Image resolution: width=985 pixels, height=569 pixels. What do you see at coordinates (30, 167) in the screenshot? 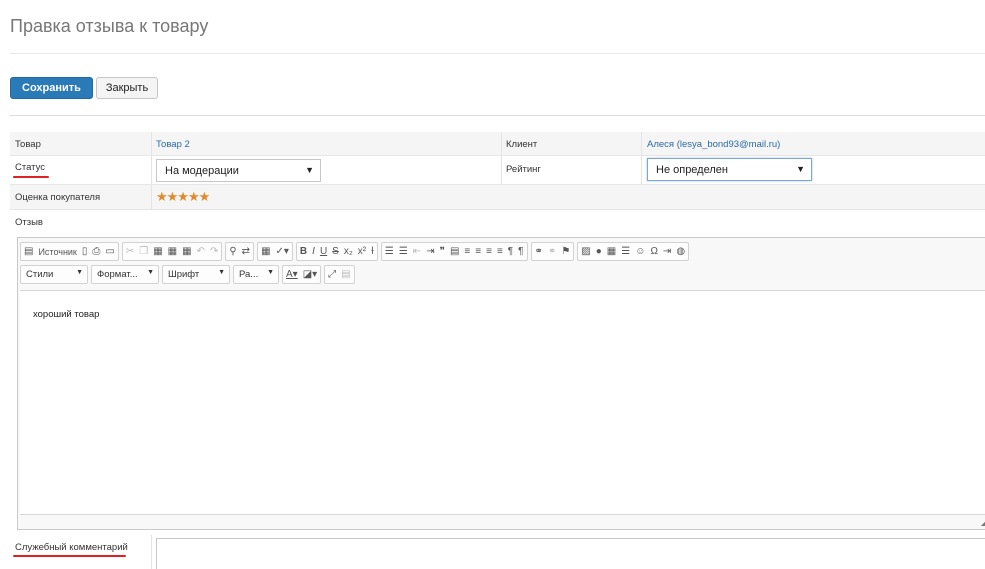
I see `status-label: Статус` at bounding box center [30, 167].